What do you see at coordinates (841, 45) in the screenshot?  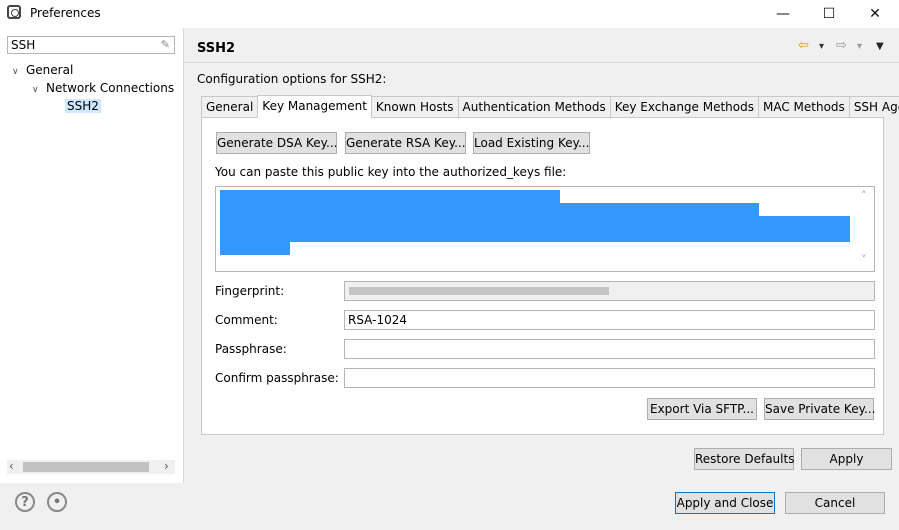 I see `forward-arrow-icon: ⇨` at bounding box center [841, 45].